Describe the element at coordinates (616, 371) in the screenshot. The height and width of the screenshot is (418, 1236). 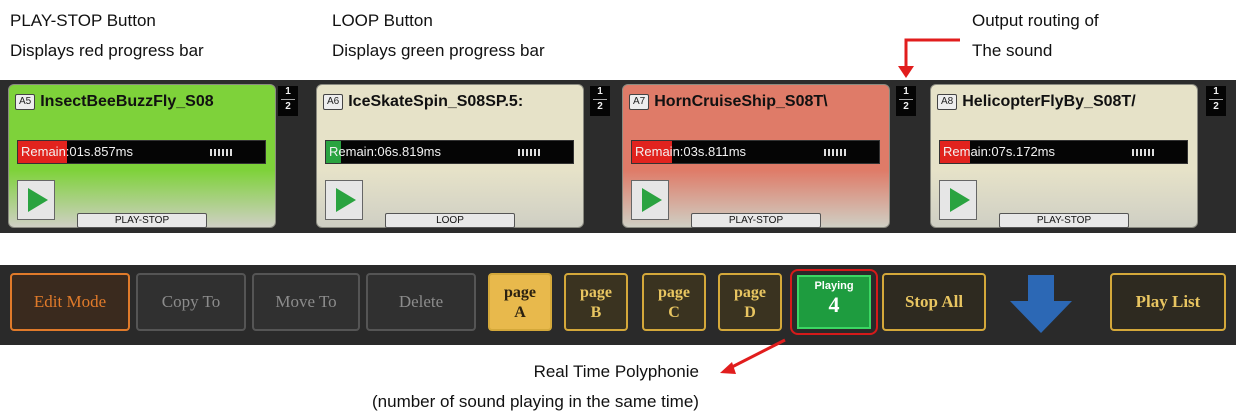
I see `polyphony-annotation-line-1: Real Time Polyphonie` at that location.